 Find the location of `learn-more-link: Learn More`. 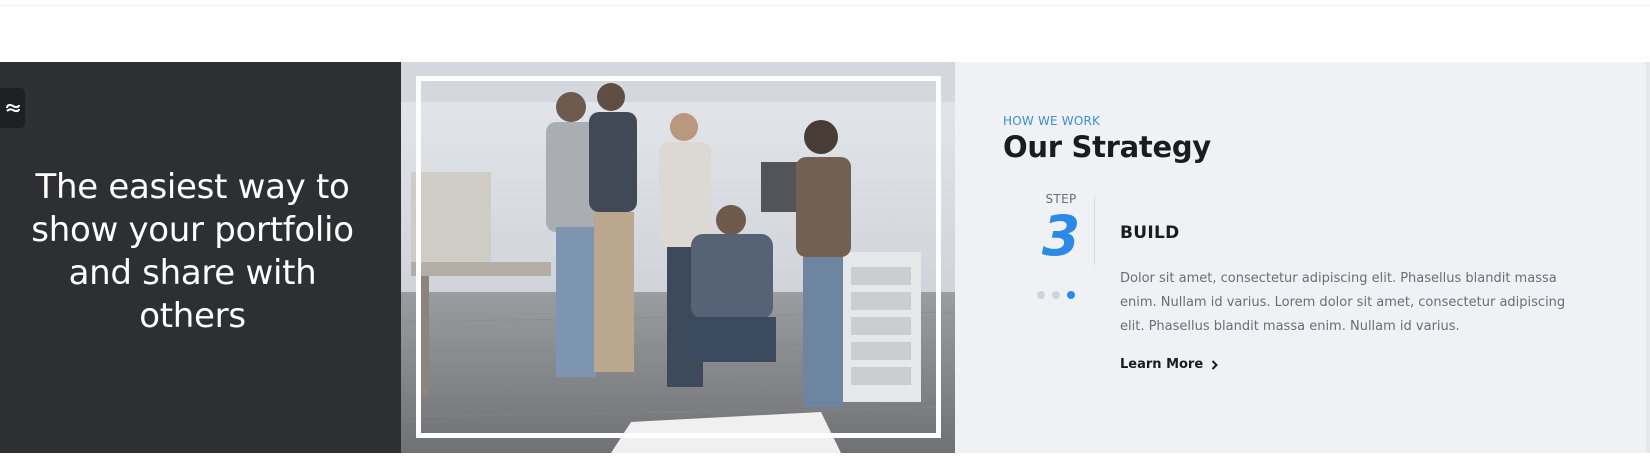

learn-more-link: Learn More is located at coordinates (1169, 364).